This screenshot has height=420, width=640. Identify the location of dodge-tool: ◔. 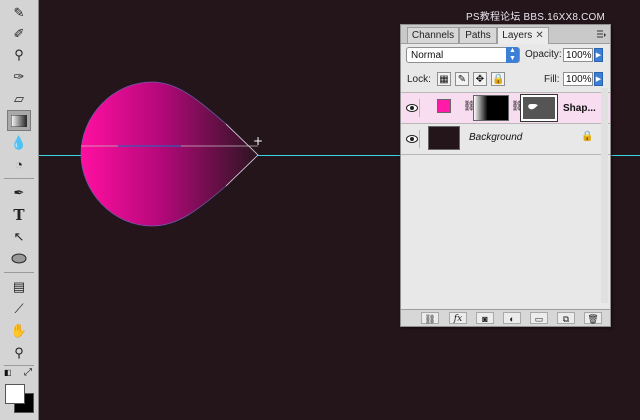
(19, 164).